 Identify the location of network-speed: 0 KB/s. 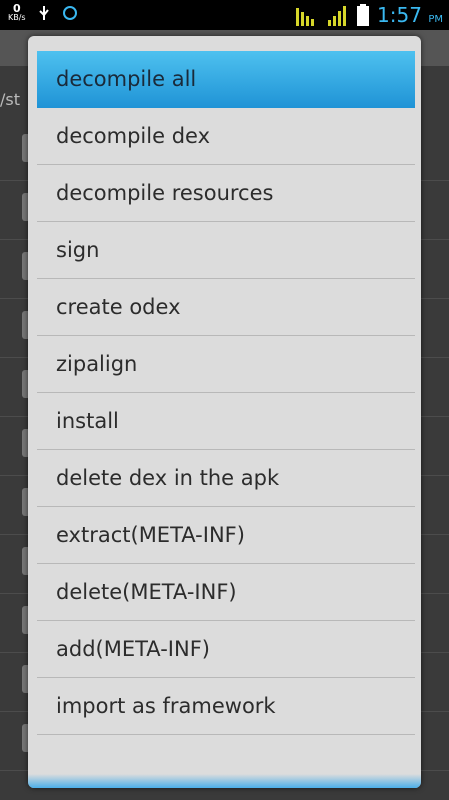
(17, 12).